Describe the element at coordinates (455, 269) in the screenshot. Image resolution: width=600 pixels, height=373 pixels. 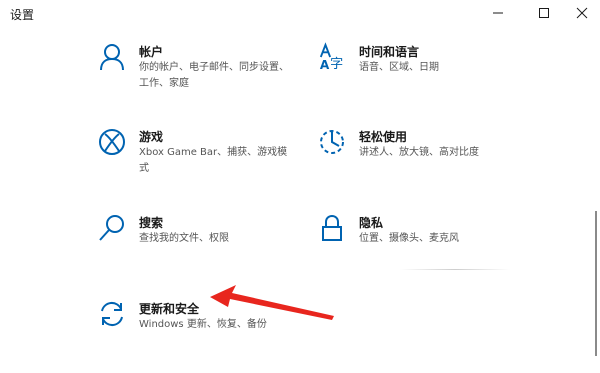
I see `separator` at that location.